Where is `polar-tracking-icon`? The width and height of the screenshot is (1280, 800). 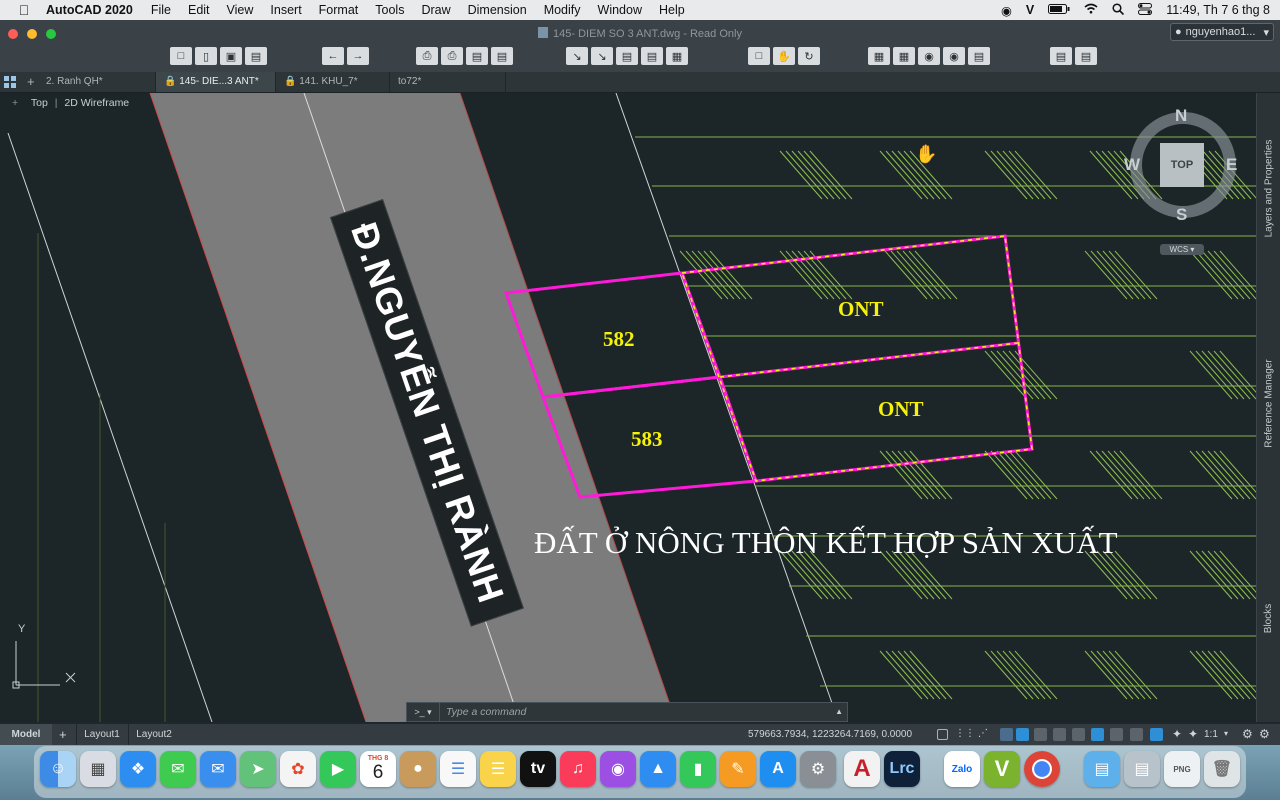 polar-tracking-icon is located at coordinates (1022, 734).